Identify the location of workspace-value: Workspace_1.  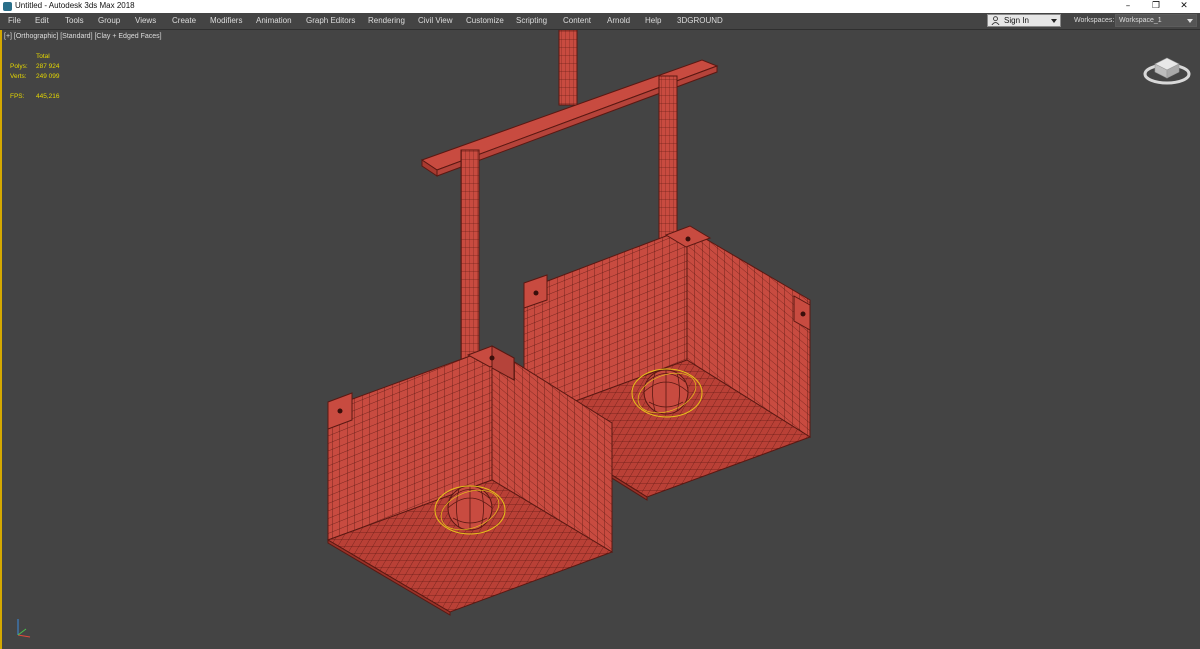
(1140, 20).